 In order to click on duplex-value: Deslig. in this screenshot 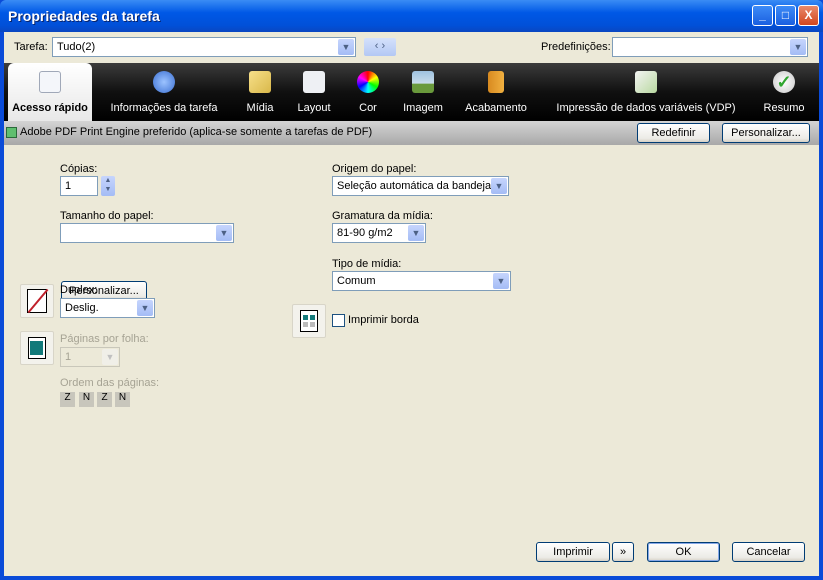, I will do `click(82, 308)`.